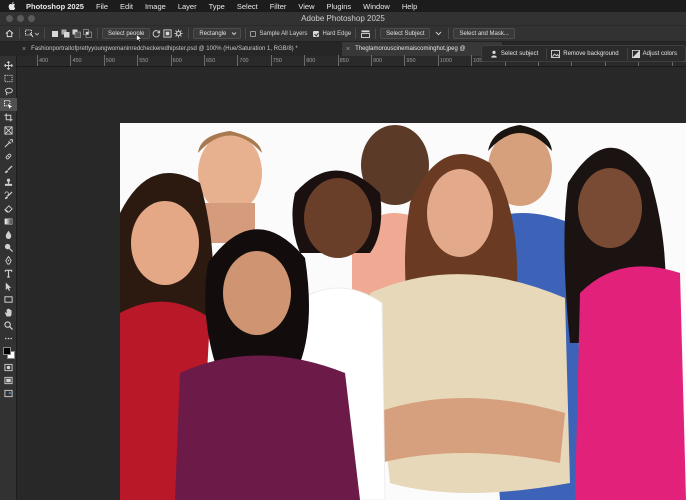 This screenshot has height=500, width=686. I want to click on menu-file: File, so click(102, 6).